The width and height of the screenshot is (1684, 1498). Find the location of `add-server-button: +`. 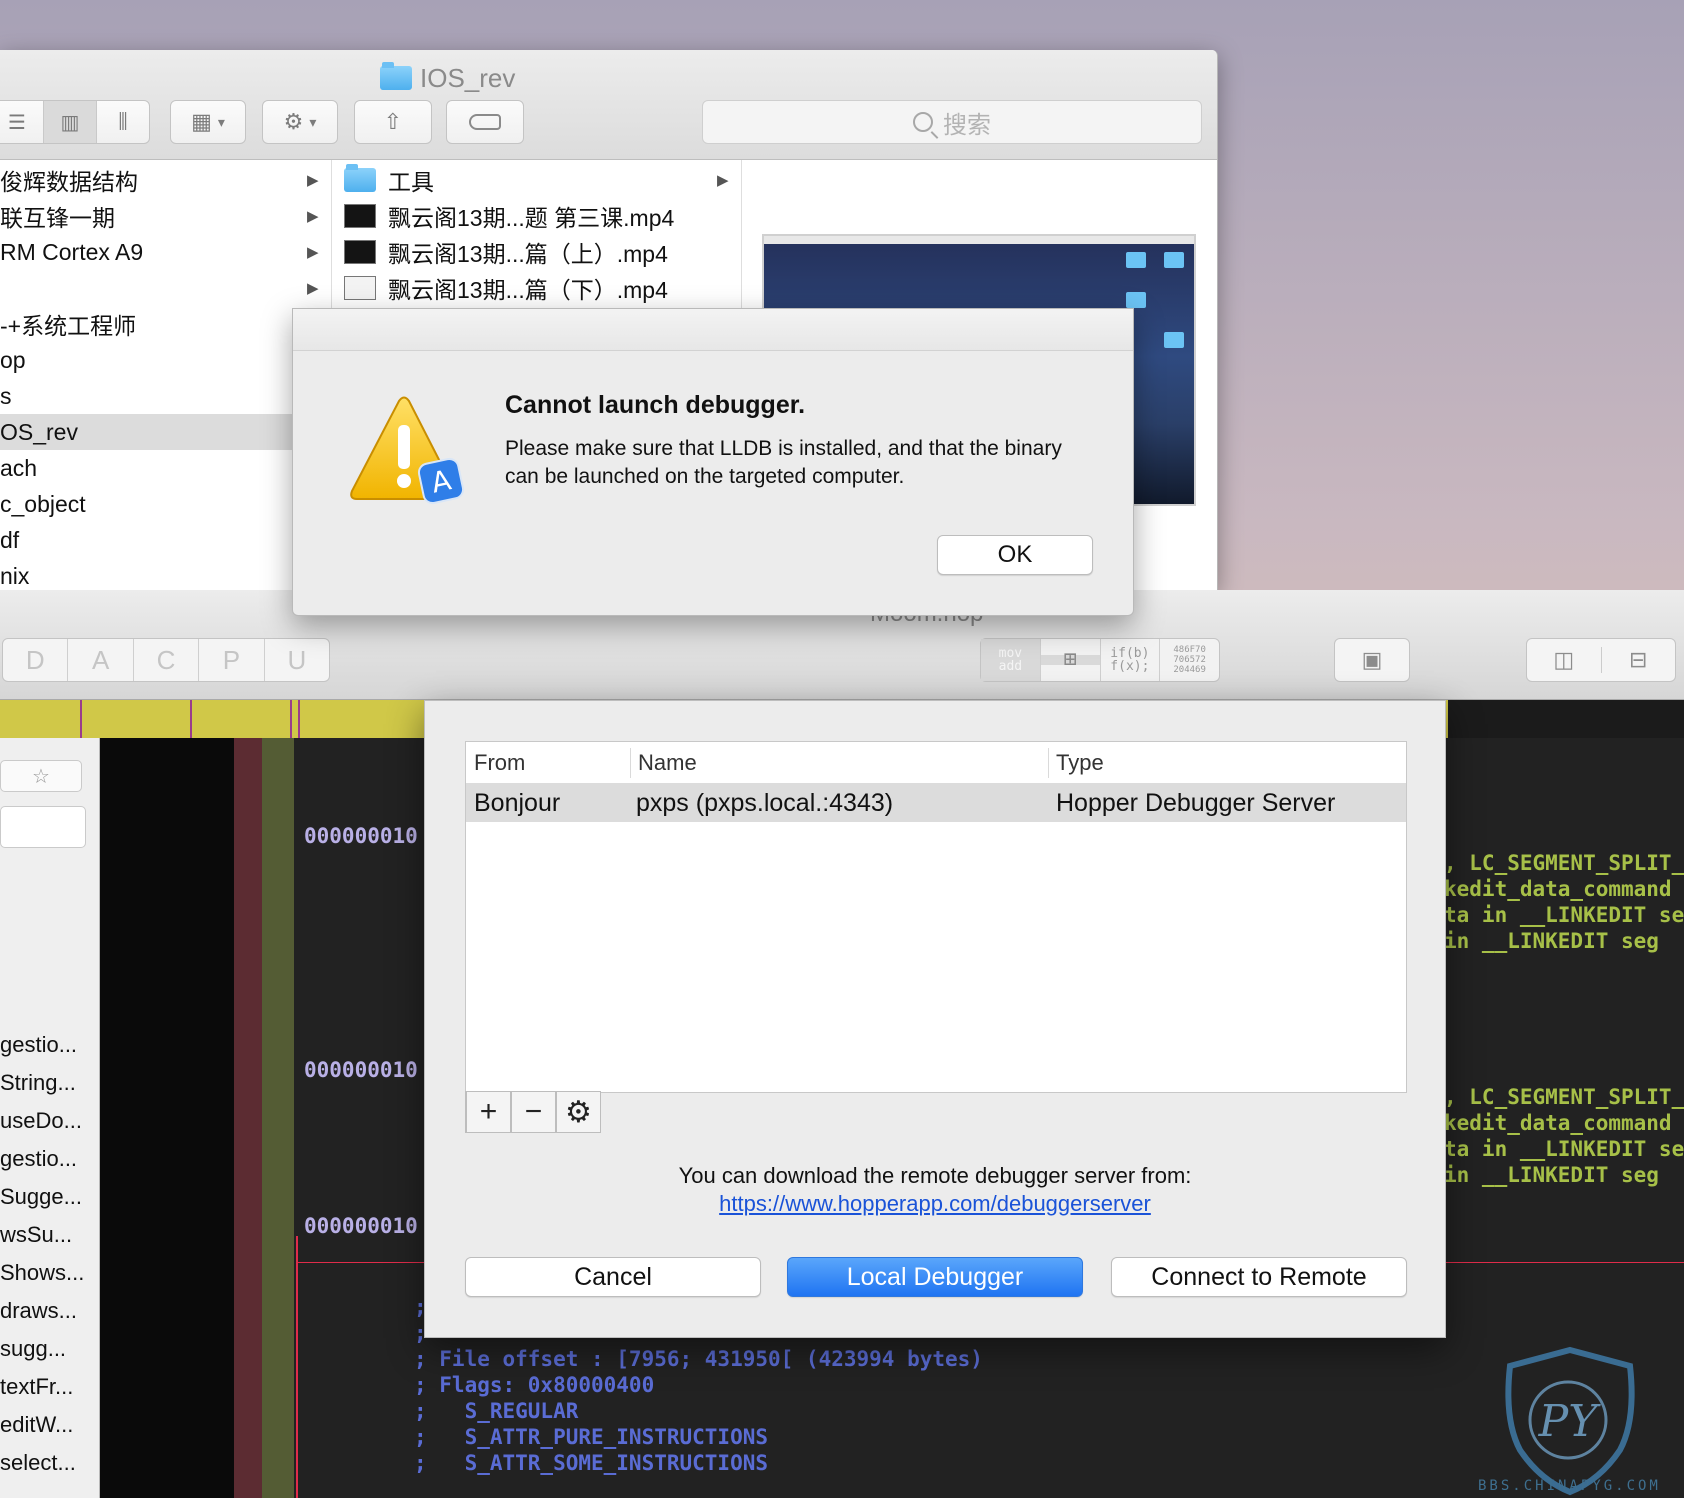

add-server-button: + is located at coordinates (488, 1112).